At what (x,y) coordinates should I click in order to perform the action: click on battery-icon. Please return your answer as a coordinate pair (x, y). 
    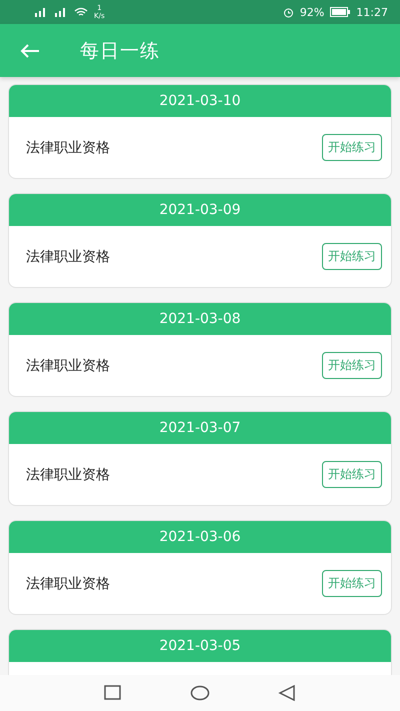
    Looking at the image, I should click on (340, 12).